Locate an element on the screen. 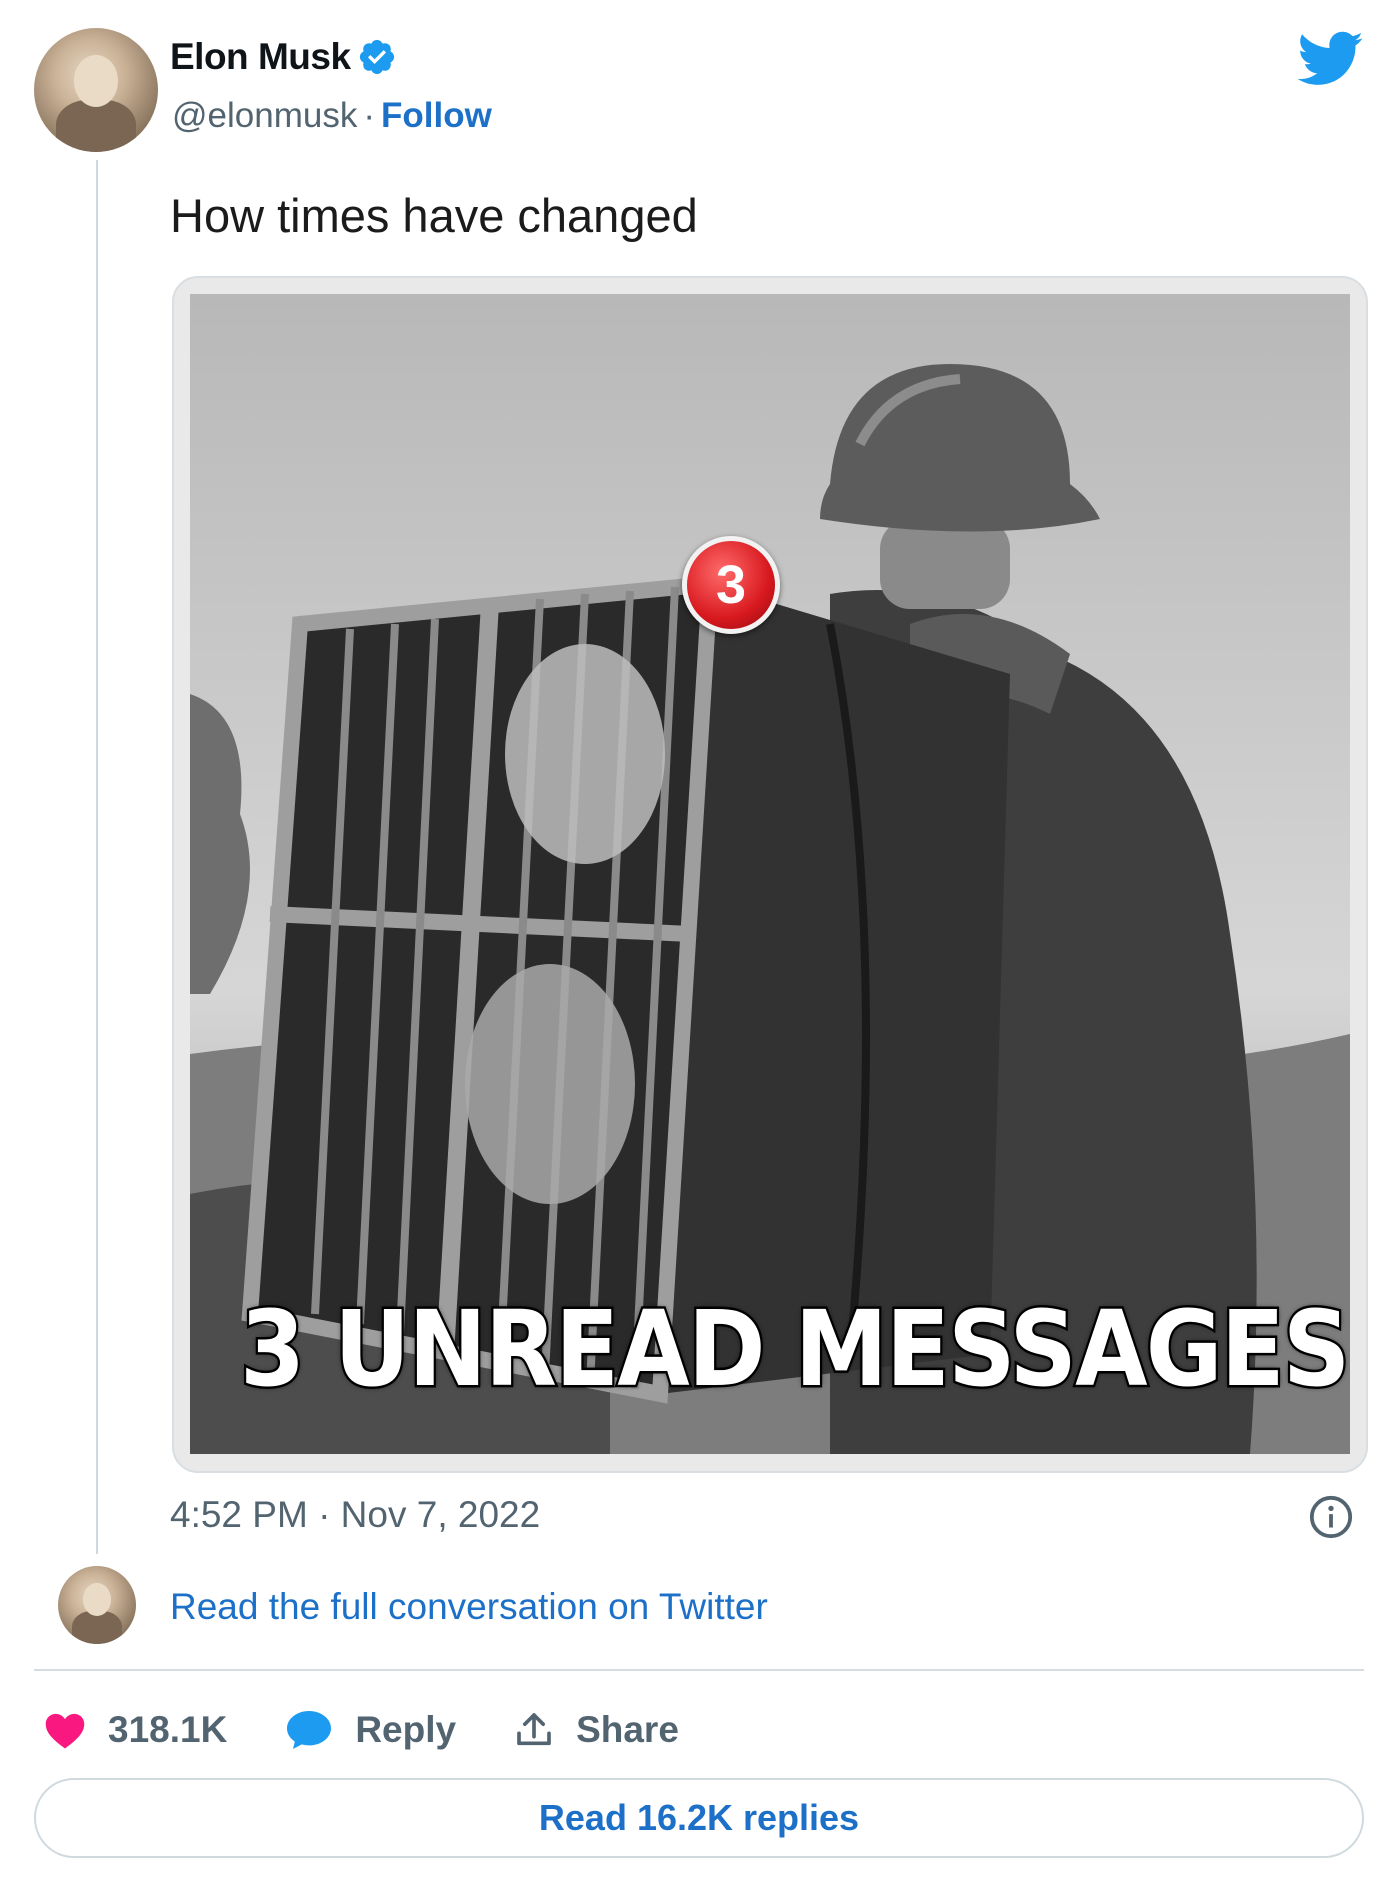  share-button: Share is located at coordinates (596, 1730).